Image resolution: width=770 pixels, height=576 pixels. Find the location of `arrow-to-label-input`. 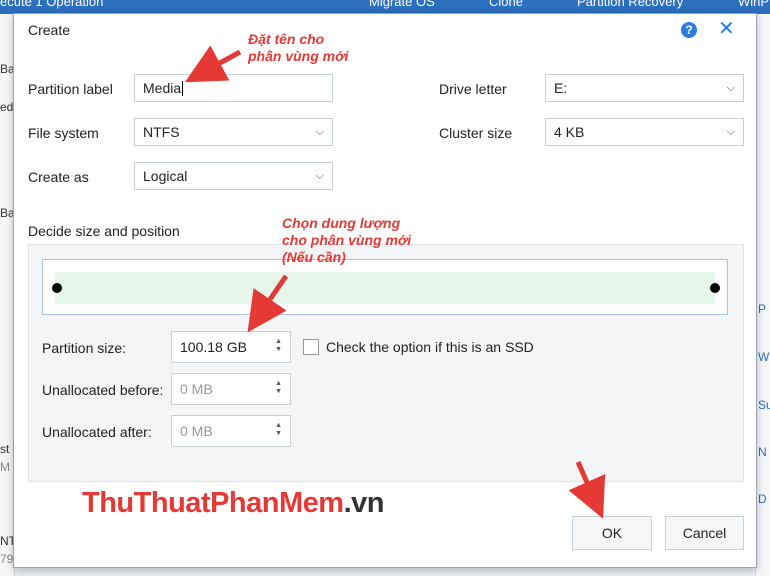

arrow-to-label-input is located at coordinates (213, 64).